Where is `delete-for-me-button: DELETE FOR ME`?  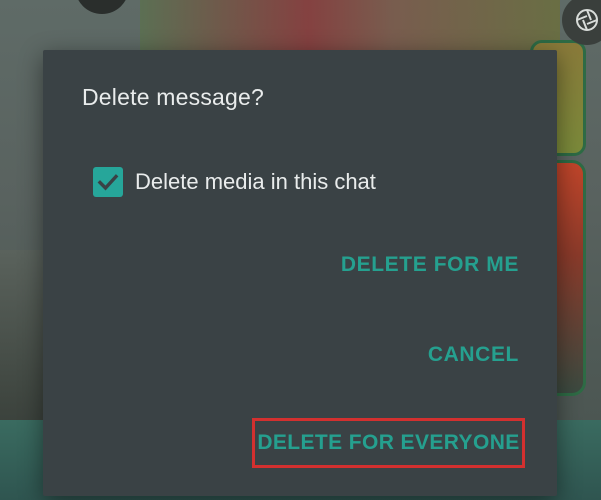
delete-for-me-button: DELETE FOR ME is located at coordinates (430, 265).